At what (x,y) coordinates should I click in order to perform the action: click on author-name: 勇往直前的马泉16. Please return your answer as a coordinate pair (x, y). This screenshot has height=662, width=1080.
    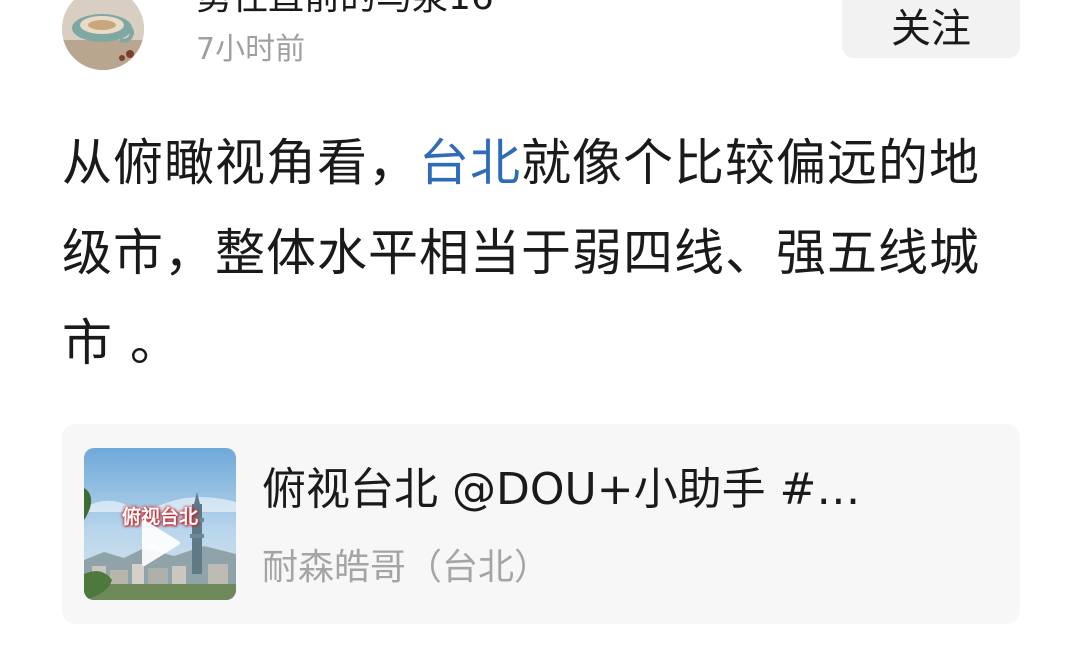
    Looking at the image, I should click on (345, 9).